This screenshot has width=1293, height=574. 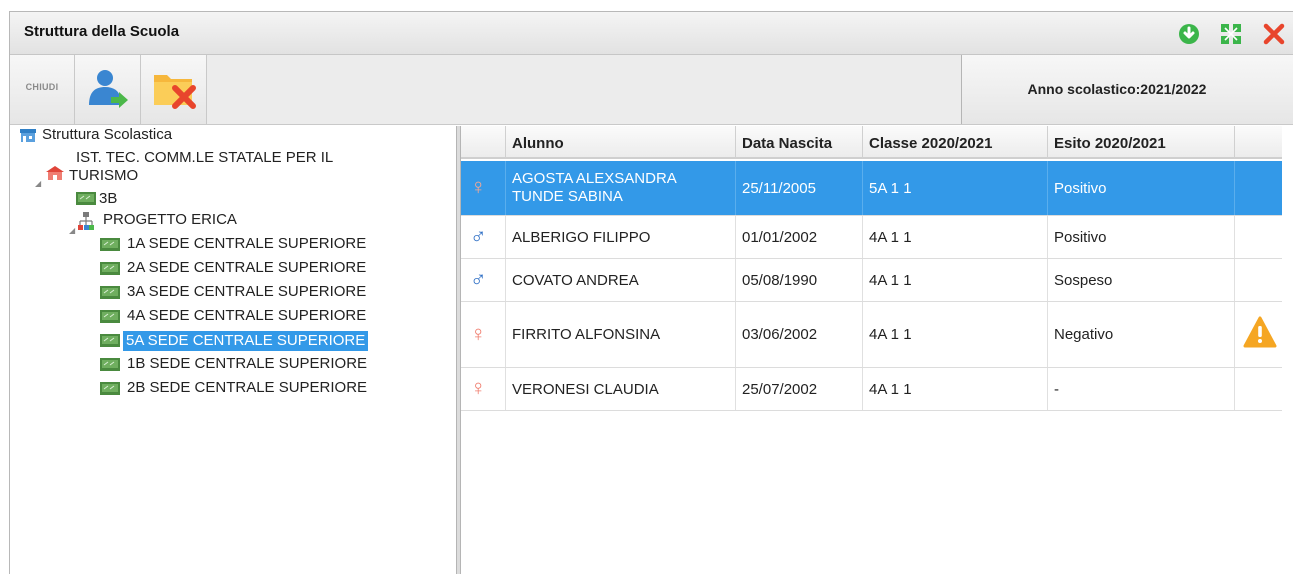 What do you see at coordinates (1140, 280) in the screenshot?
I see `outcome-cell: Sospeso` at bounding box center [1140, 280].